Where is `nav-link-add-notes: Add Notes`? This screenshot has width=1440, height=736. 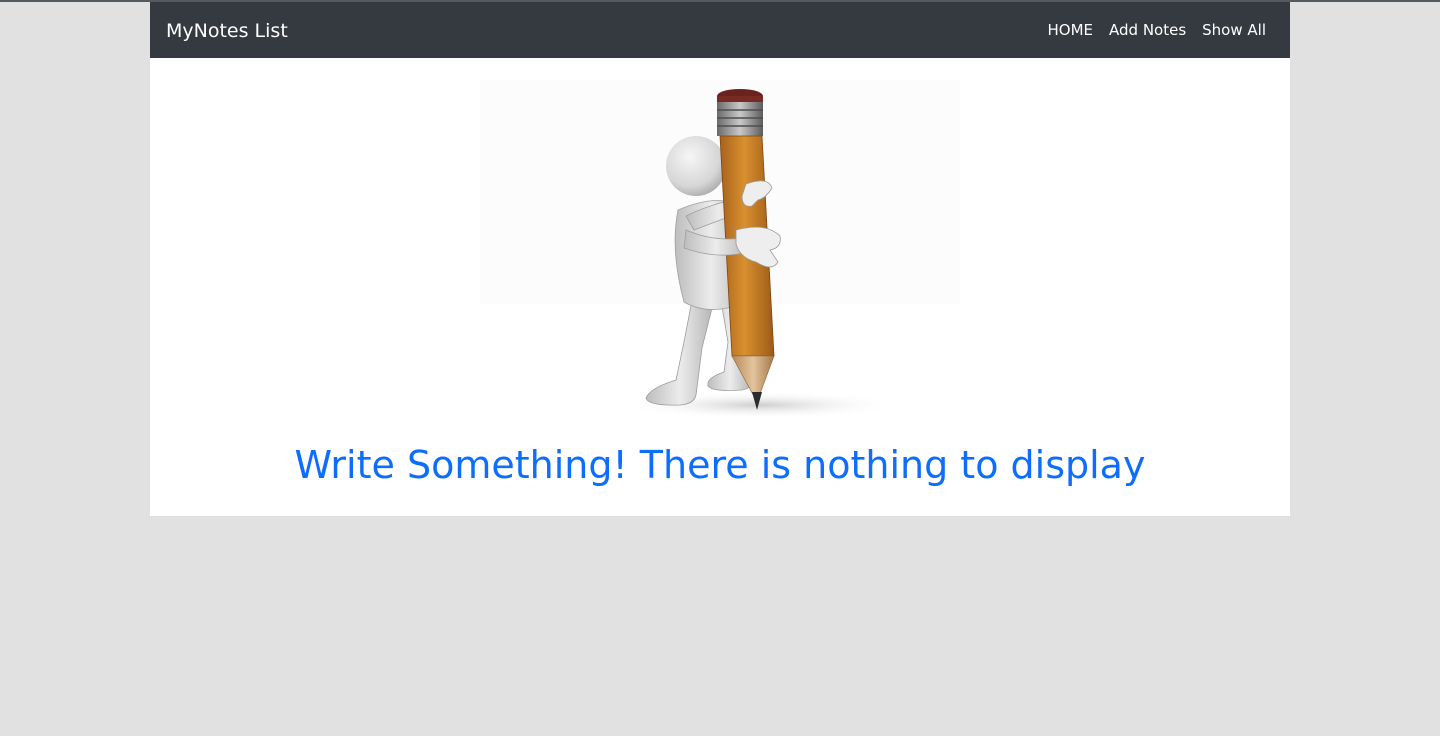
nav-link-add-notes: Add Notes is located at coordinates (1147, 30).